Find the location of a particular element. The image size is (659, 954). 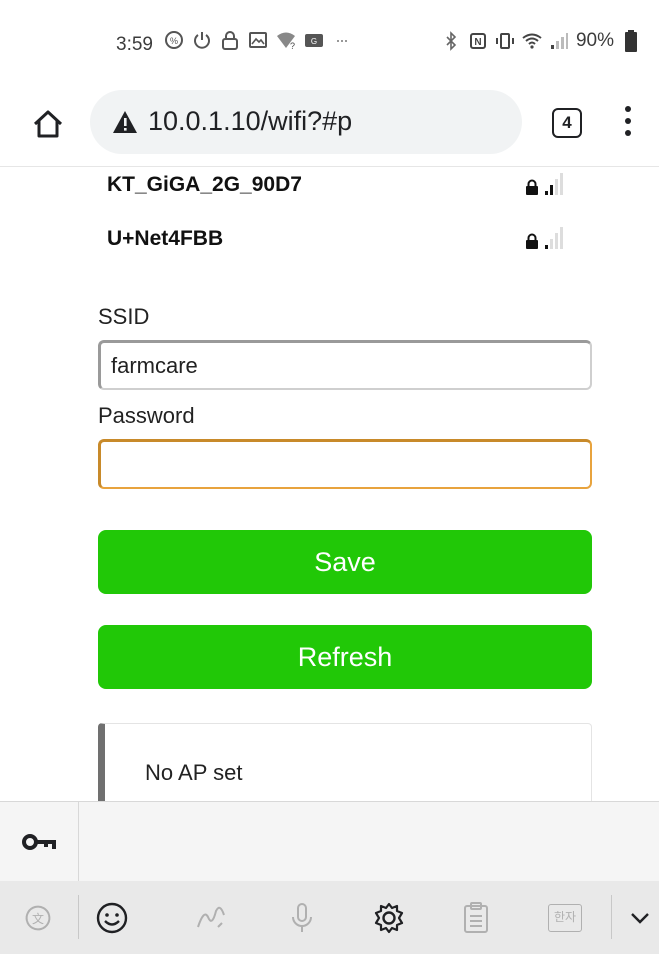

image-icon is located at coordinates (258, 40).